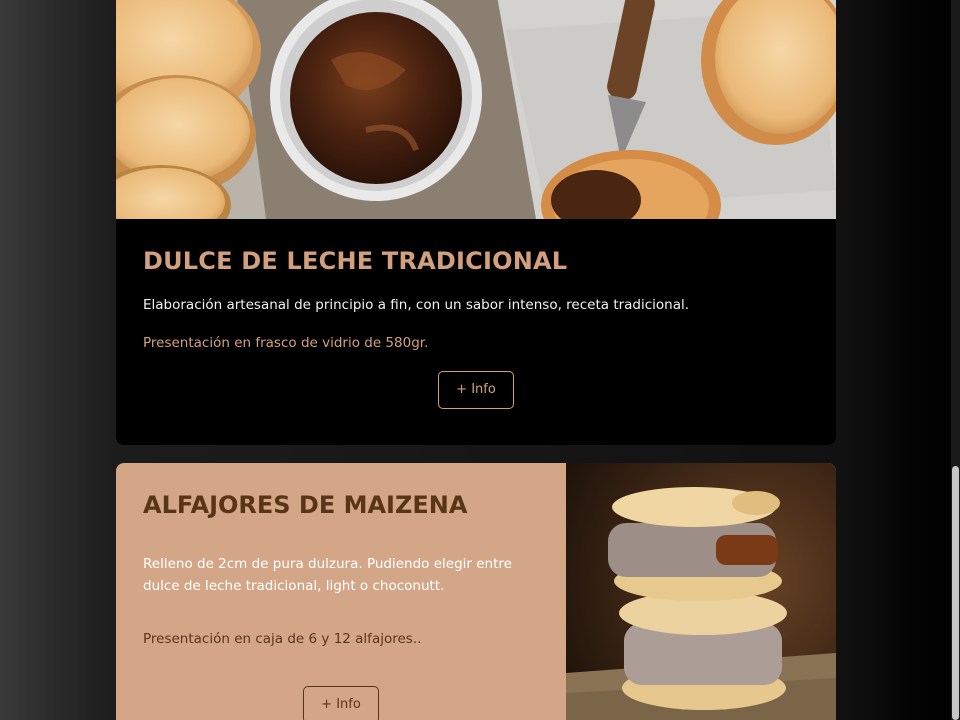 The height and width of the screenshot is (720, 960). Describe the element at coordinates (355, 261) in the screenshot. I see `product-title: DULCE DE LECHE TRADICIONAL` at that location.